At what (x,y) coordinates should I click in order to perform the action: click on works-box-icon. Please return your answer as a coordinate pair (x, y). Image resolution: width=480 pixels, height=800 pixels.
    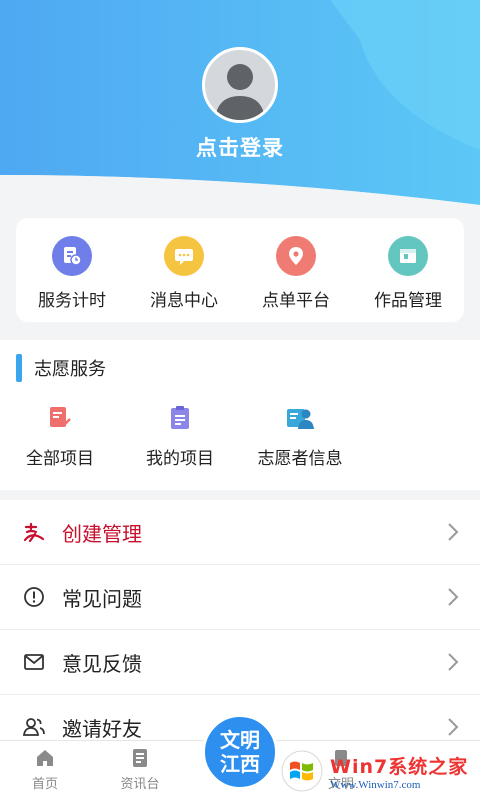
    Looking at the image, I should click on (408, 256).